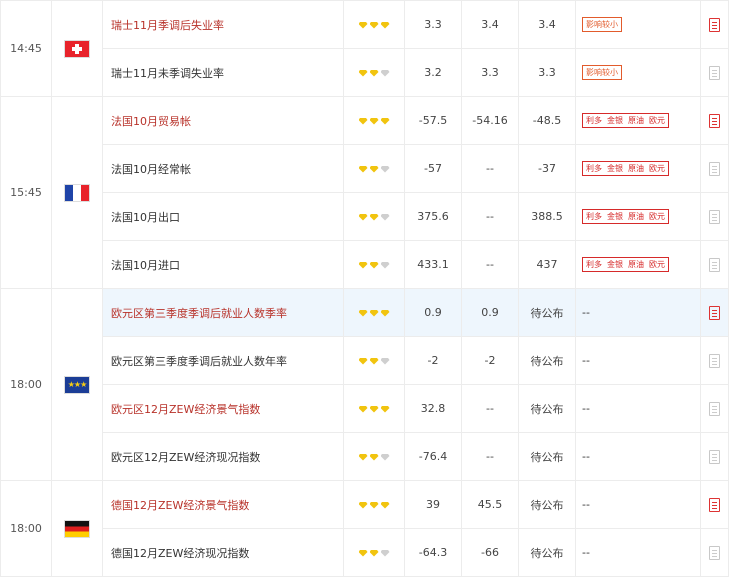 The width and height of the screenshot is (729, 586). Describe the element at coordinates (490, 504) in the screenshot. I see `forecast-value: 45.5` at that location.